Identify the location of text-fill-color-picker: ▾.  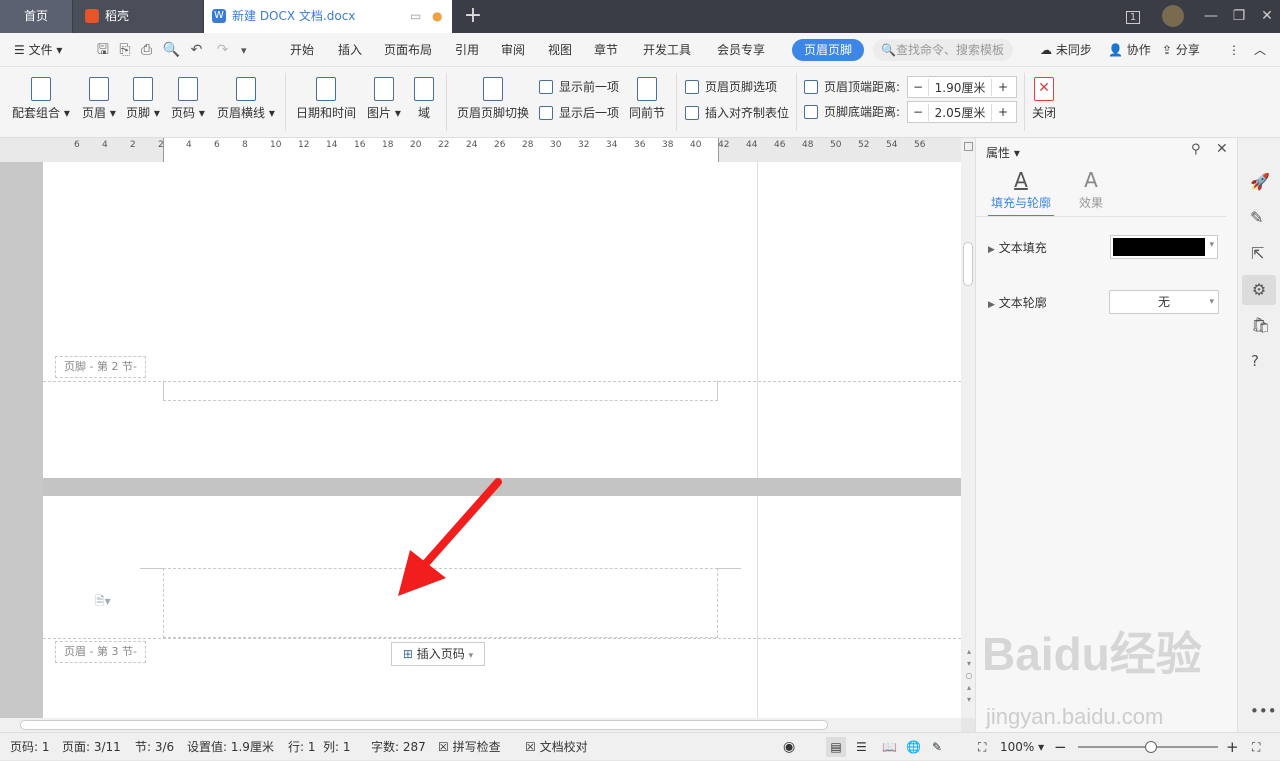
(1164, 247).